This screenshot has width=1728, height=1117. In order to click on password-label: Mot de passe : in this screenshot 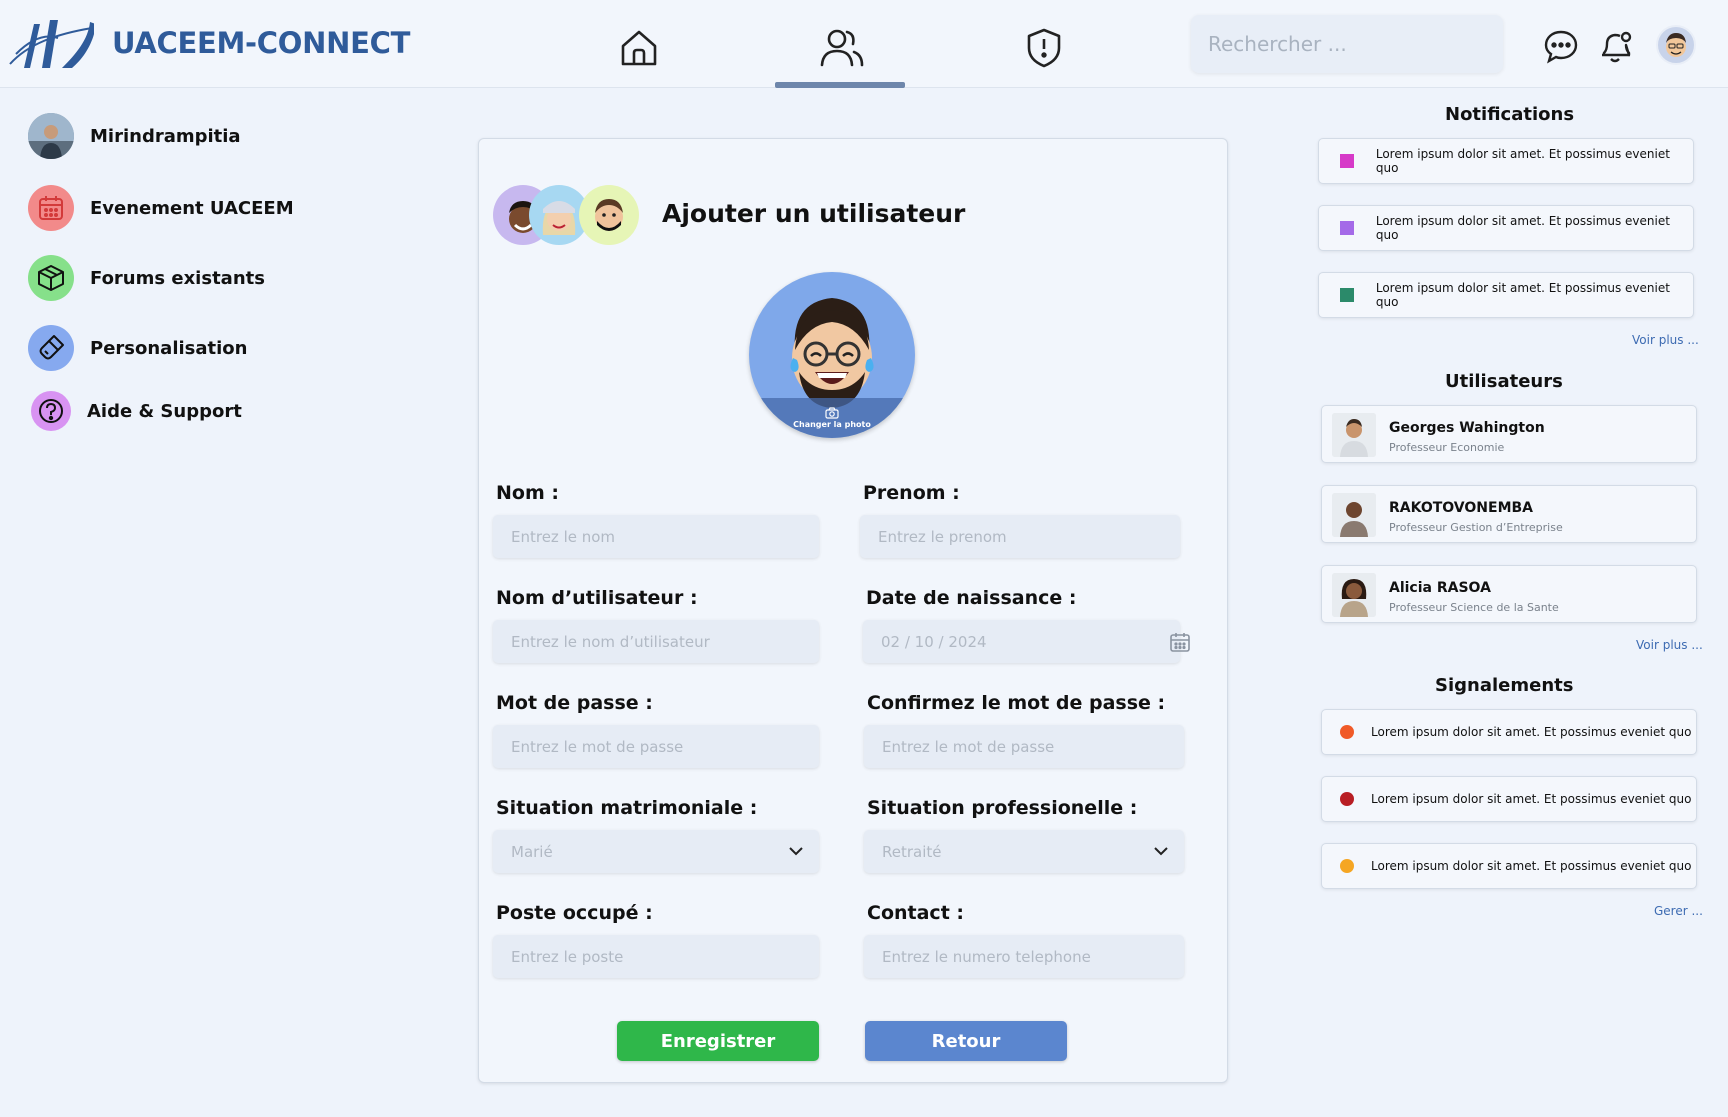, I will do `click(574, 703)`.